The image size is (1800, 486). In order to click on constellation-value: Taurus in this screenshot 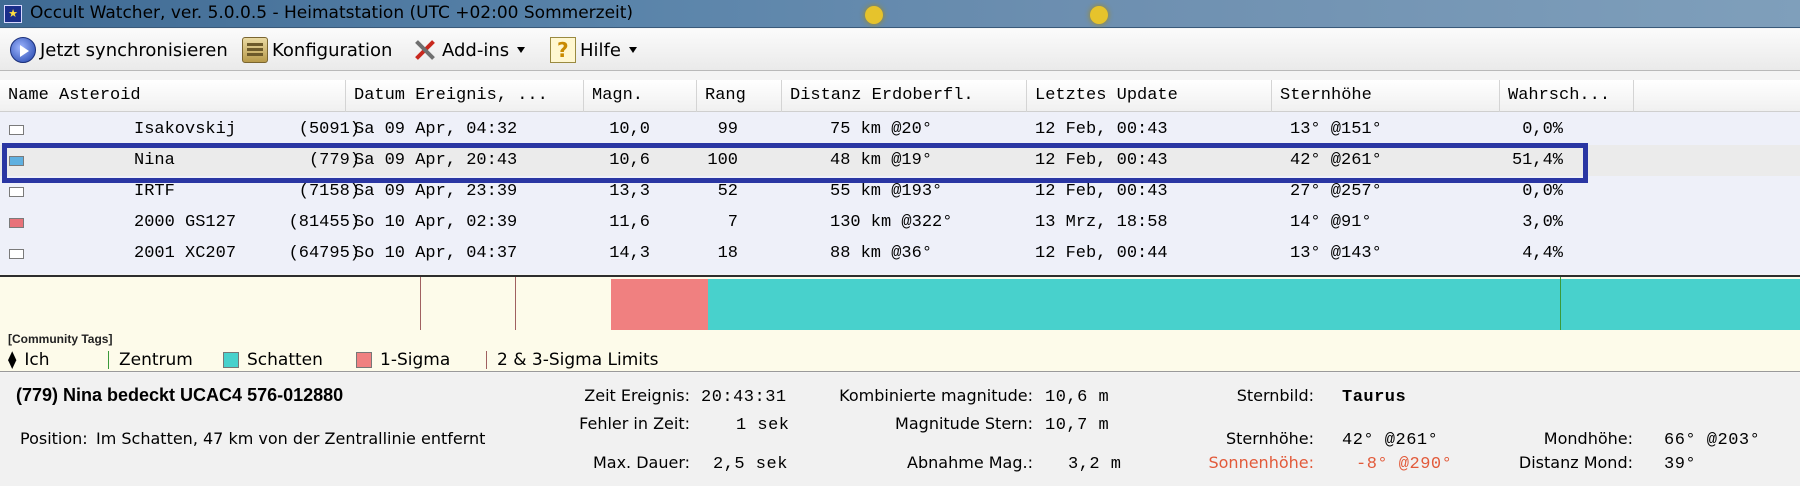, I will do `click(1374, 397)`.